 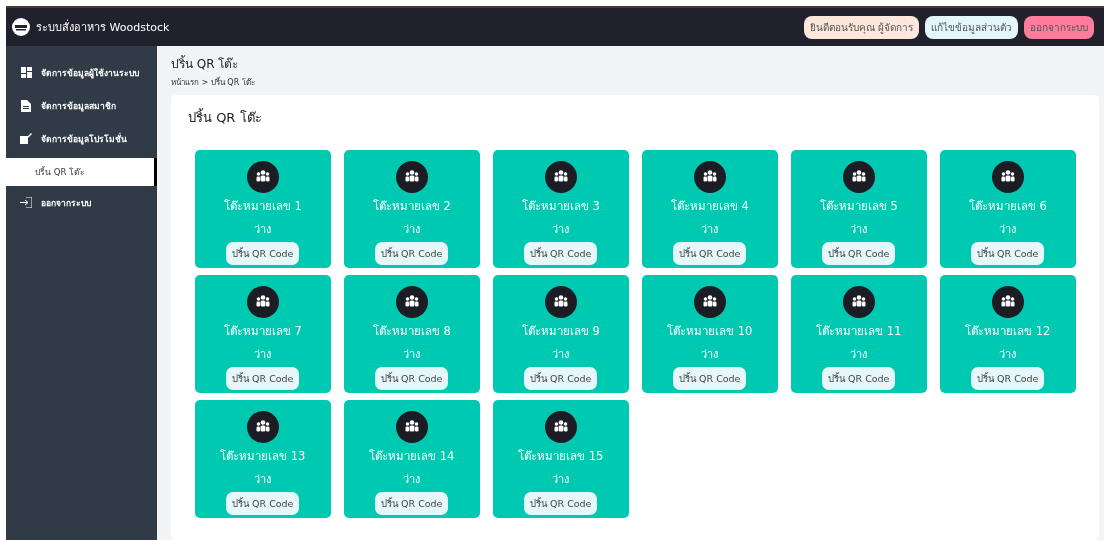 I want to click on table-name: โต๊ะหมายเลข 14, so click(x=412, y=456).